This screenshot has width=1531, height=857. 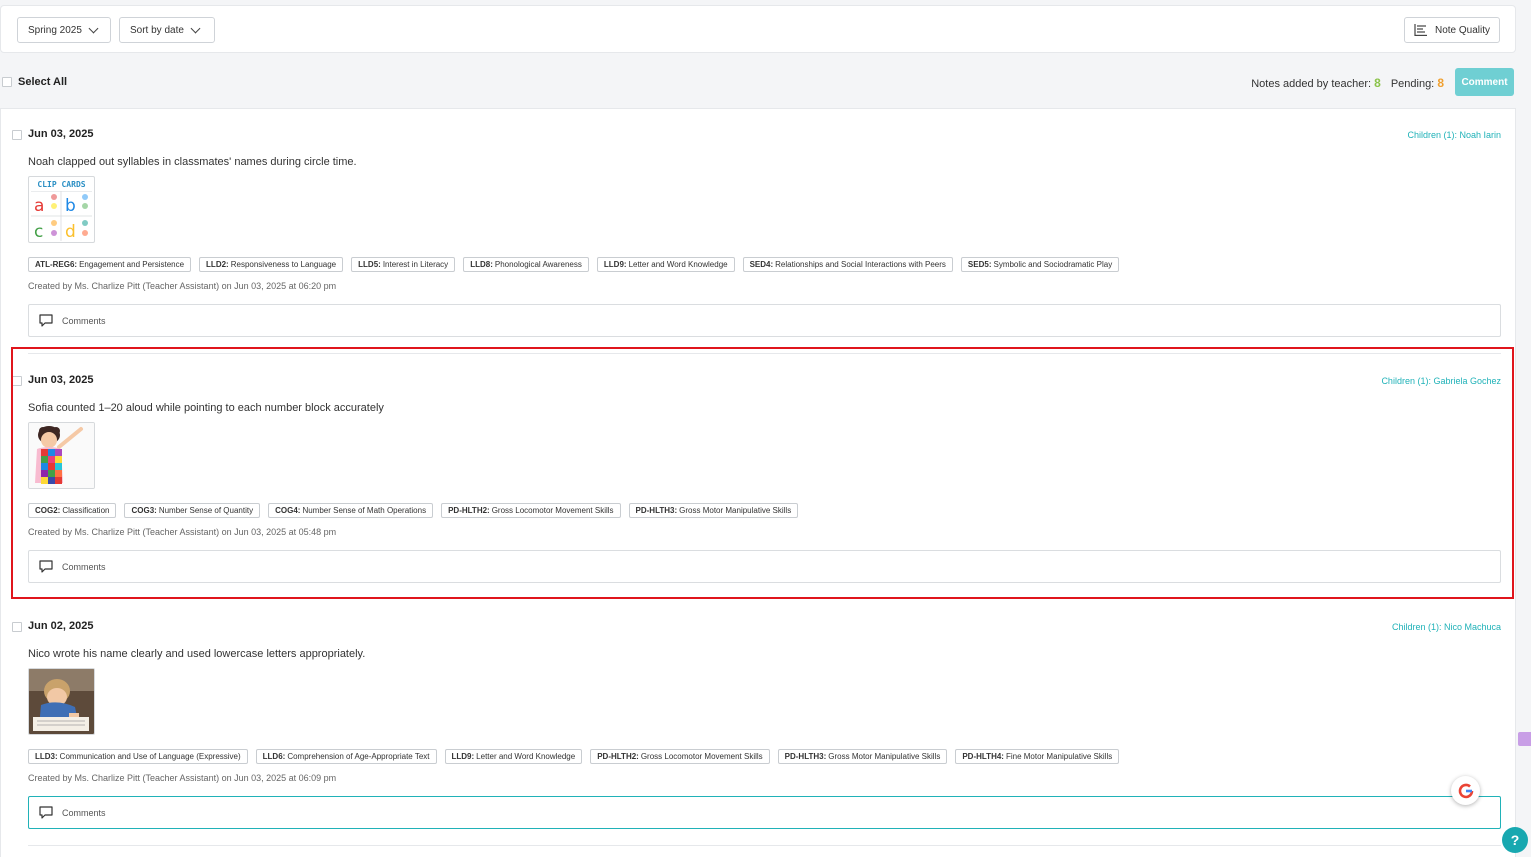 What do you see at coordinates (805, 756) in the screenshot?
I see `tag-code: PD-HLTH3:` at bounding box center [805, 756].